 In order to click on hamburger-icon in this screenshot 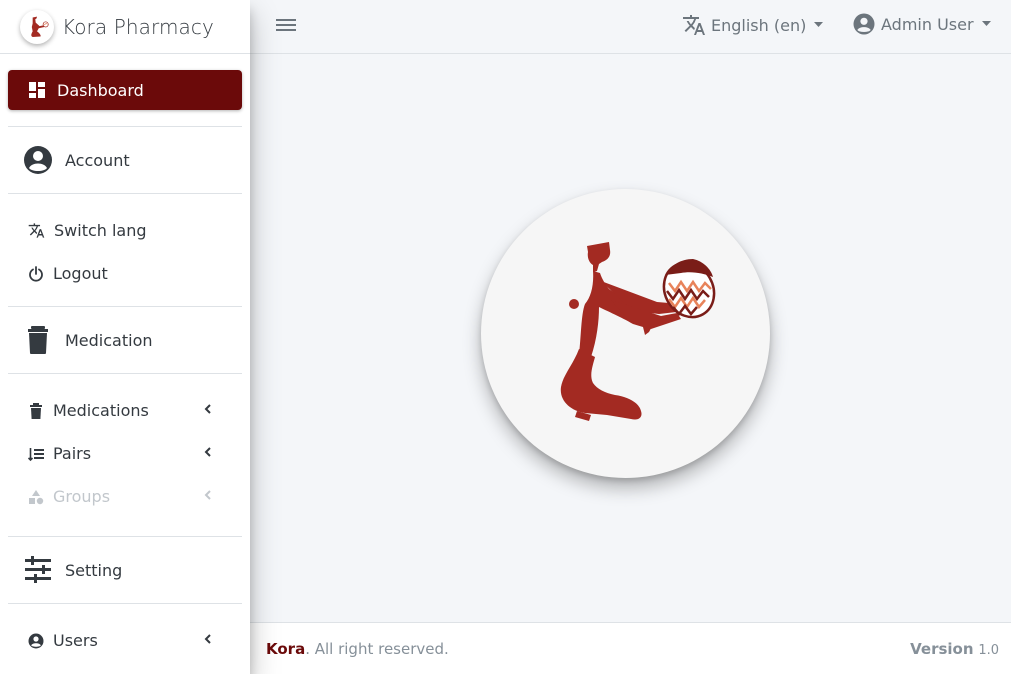, I will do `click(286, 25)`.